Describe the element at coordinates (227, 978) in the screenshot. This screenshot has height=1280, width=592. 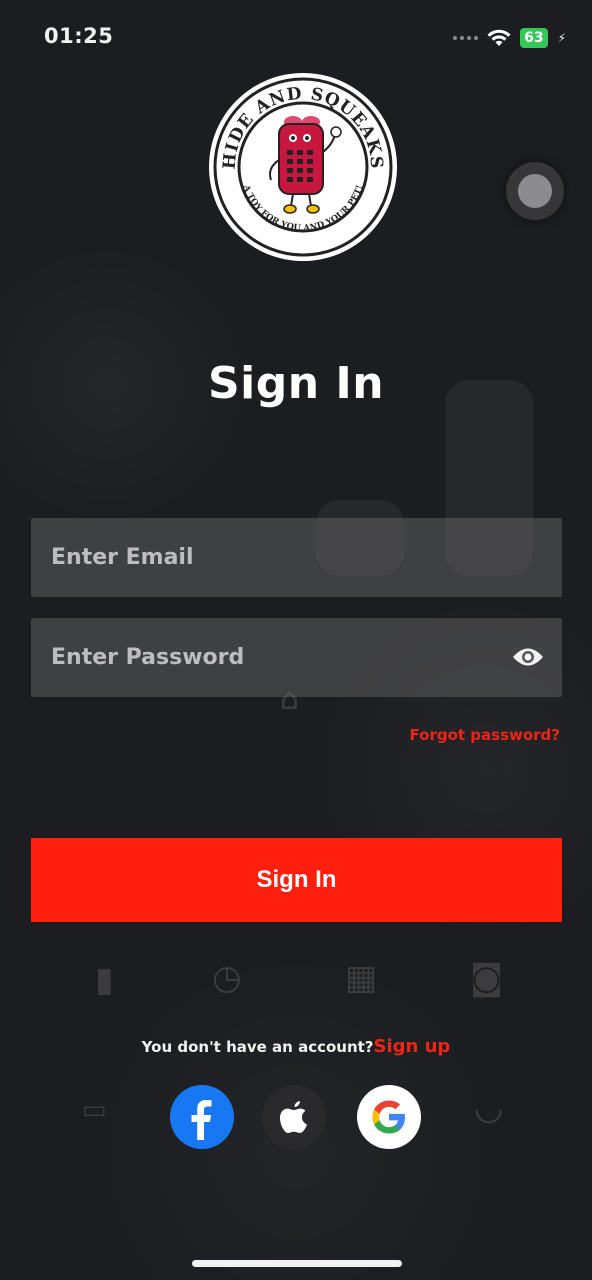
I see `timer-icon: ◷` at that location.